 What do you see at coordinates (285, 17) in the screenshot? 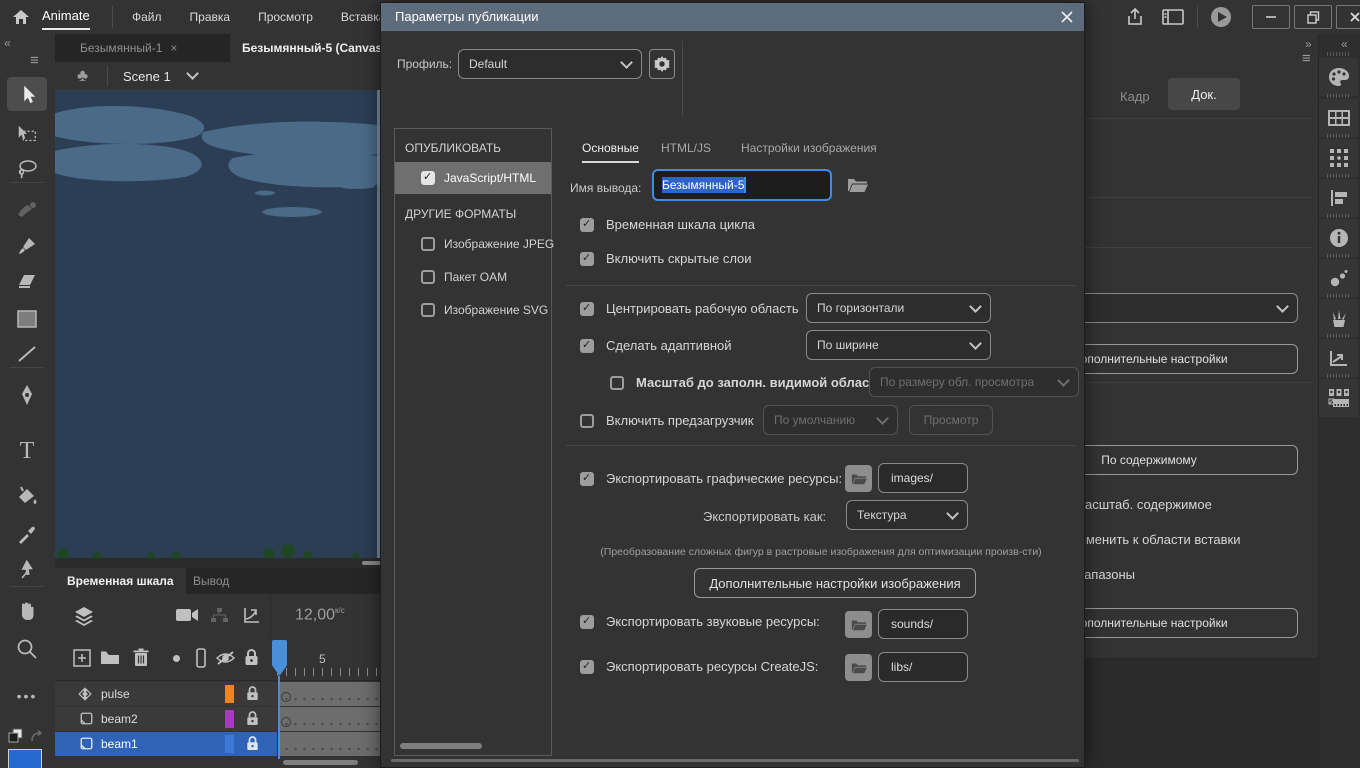
I see `menu-view: Просмотр` at bounding box center [285, 17].